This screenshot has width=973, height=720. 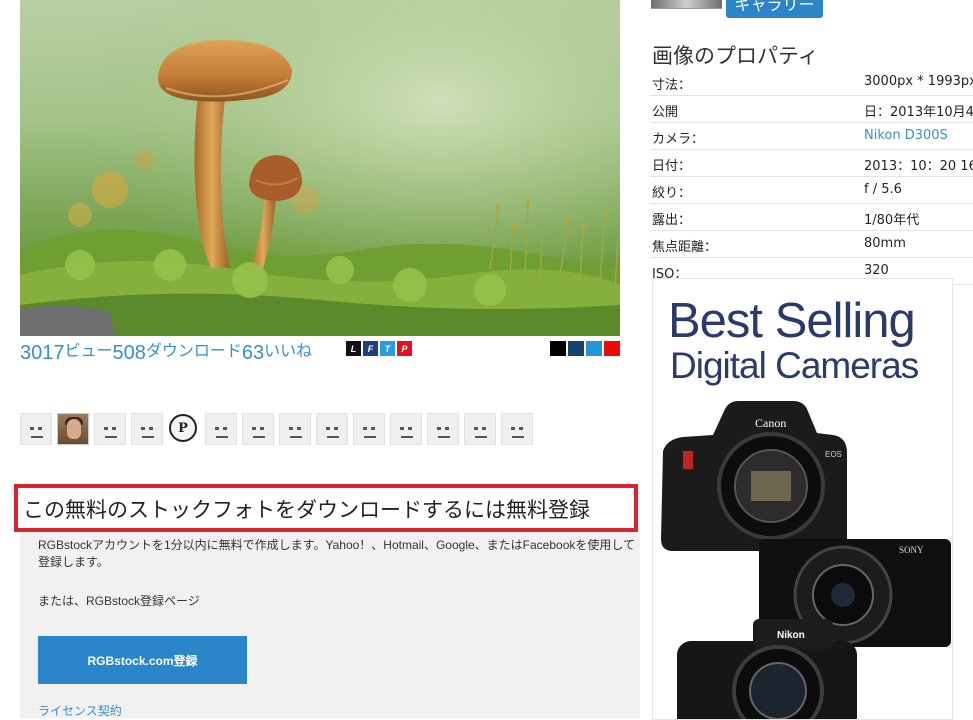 What do you see at coordinates (767, 669) in the screenshot?
I see `nikon-camera-icon: Nikon` at bounding box center [767, 669].